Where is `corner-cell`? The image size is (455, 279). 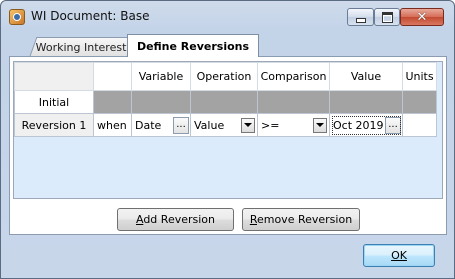
corner-cell is located at coordinates (54, 76).